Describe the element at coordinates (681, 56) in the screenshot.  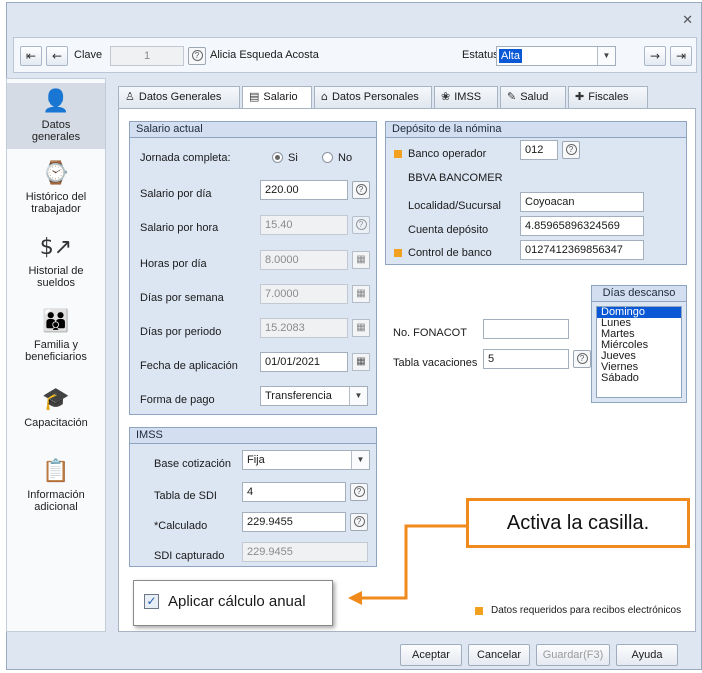
I see `last-record-button: ⇥` at that location.